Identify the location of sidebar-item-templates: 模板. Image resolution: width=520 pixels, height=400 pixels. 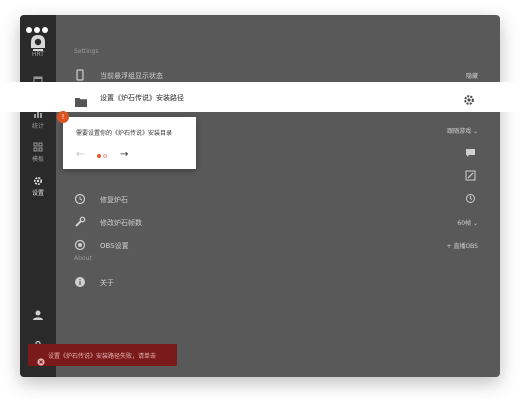
(38, 152).